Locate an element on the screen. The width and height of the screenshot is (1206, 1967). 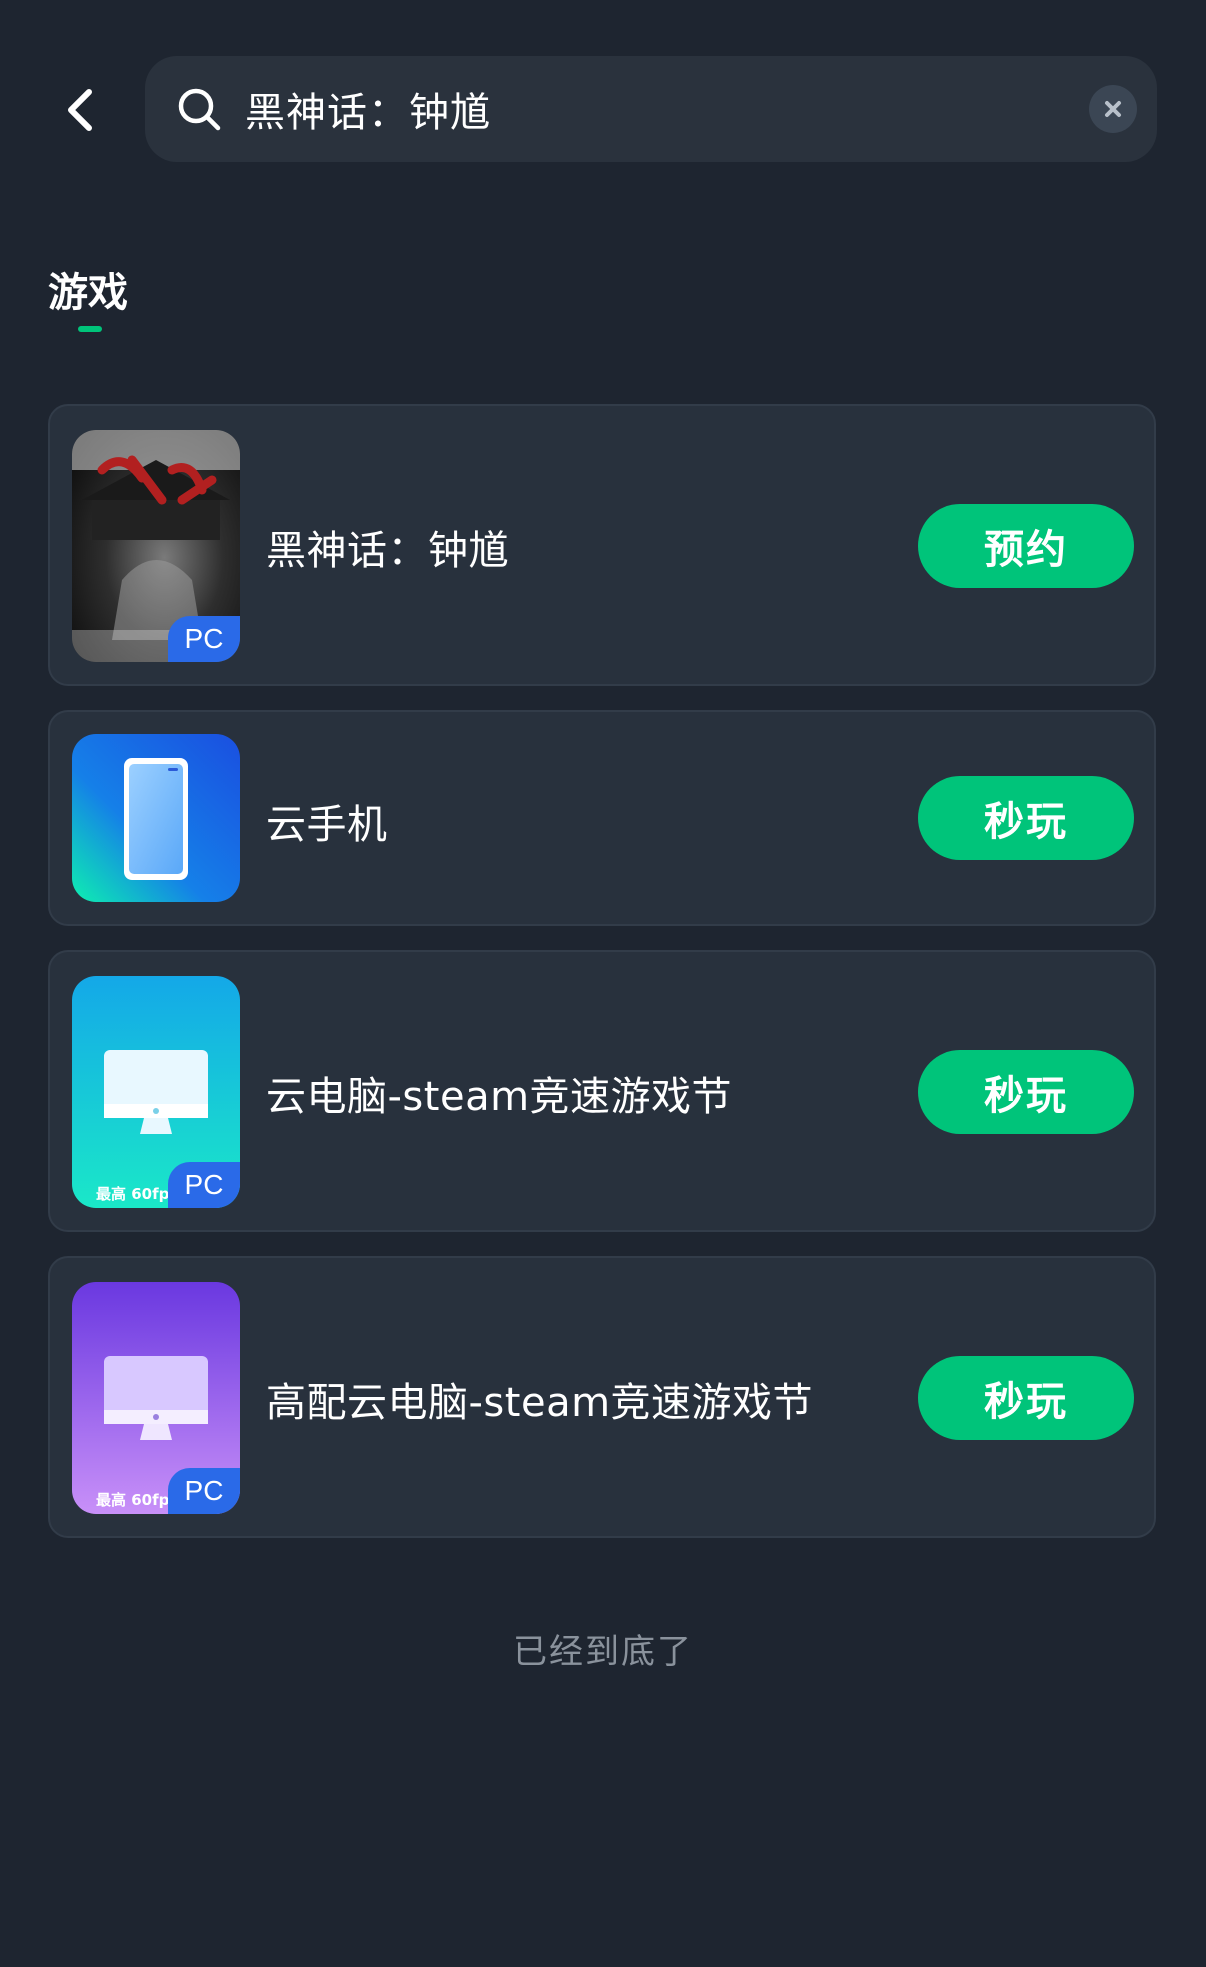
game-title: 高配云电脑-steam竞速游戏节 is located at coordinates (540, 1403).